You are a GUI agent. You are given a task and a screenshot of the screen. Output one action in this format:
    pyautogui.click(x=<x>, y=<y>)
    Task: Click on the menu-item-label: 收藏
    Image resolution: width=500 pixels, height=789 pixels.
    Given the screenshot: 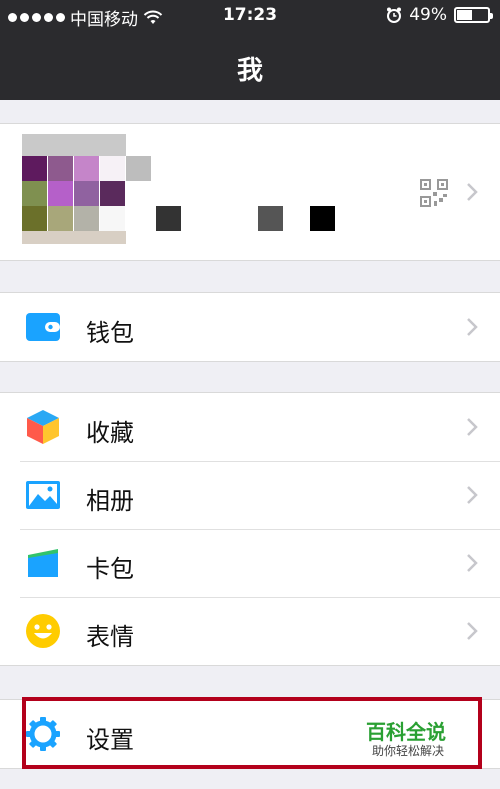 What is the action you would take?
    pyautogui.click(x=110, y=433)
    